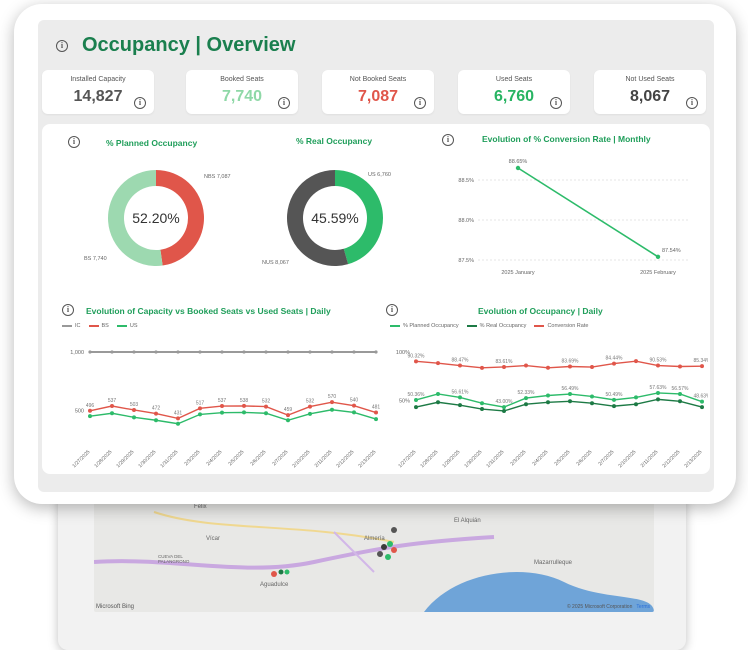 This screenshot has height=650, width=748. I want to click on planned-label: 56.49%, so click(571, 389).